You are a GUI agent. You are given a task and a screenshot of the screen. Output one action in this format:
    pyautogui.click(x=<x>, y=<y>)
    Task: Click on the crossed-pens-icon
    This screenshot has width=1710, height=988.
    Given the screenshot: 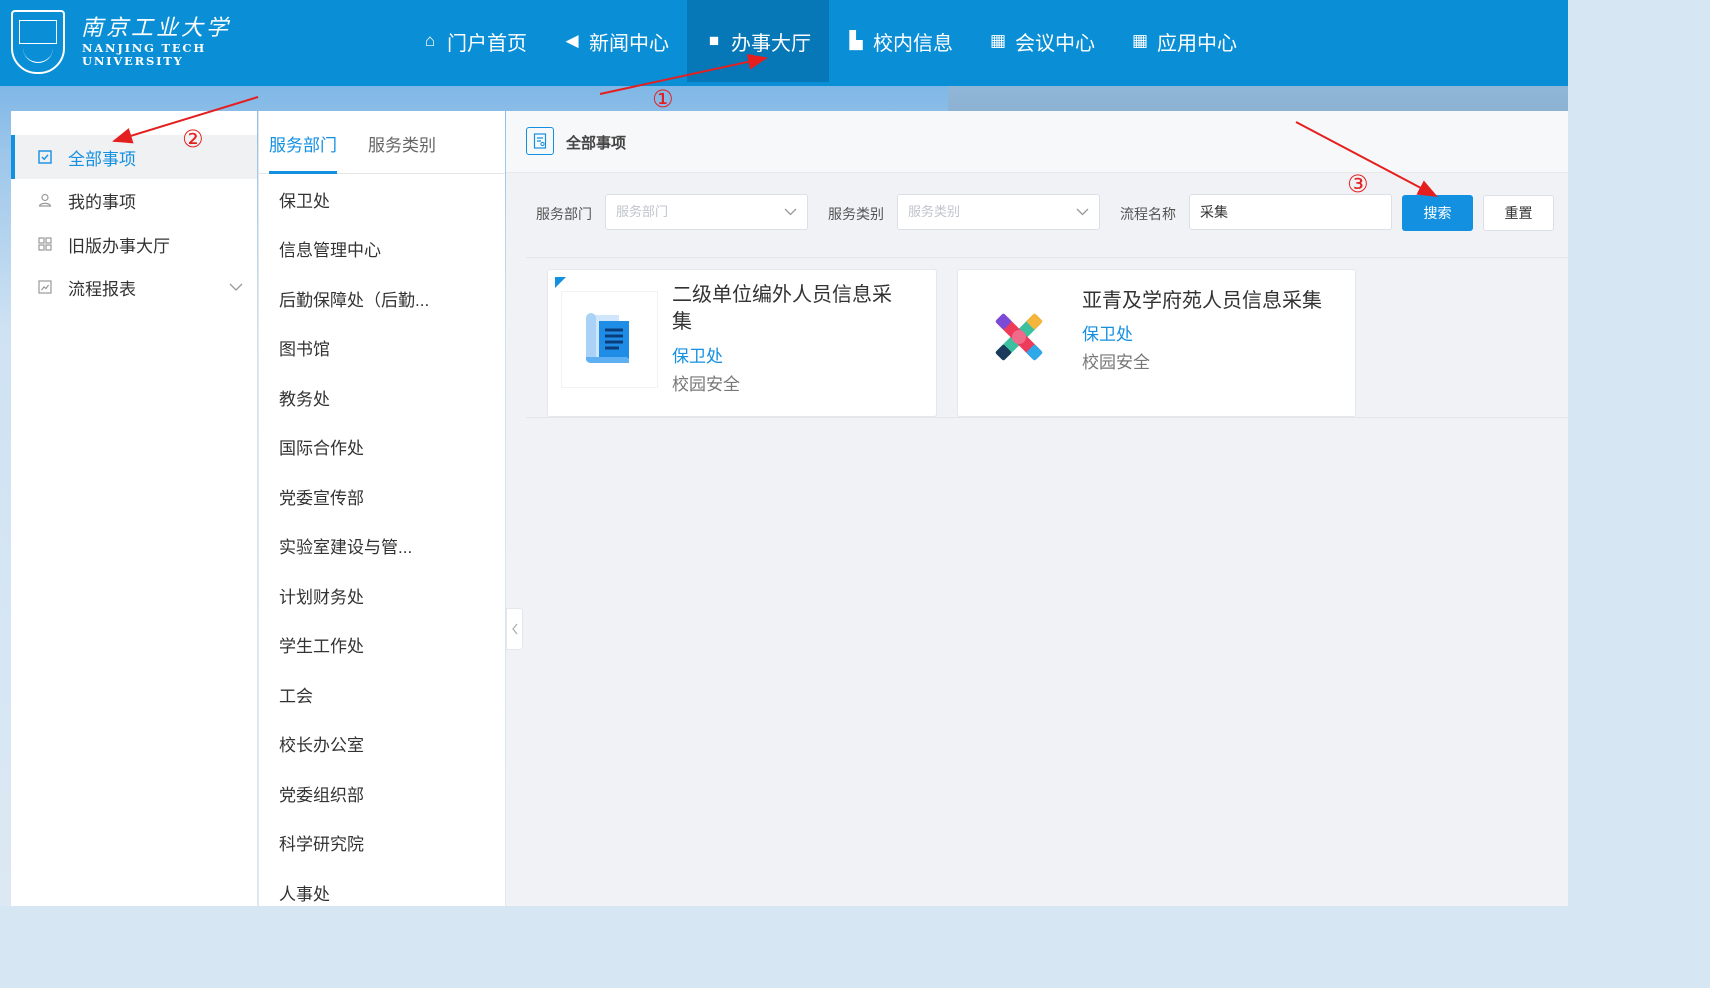 What is the action you would take?
    pyautogui.click(x=1019, y=337)
    